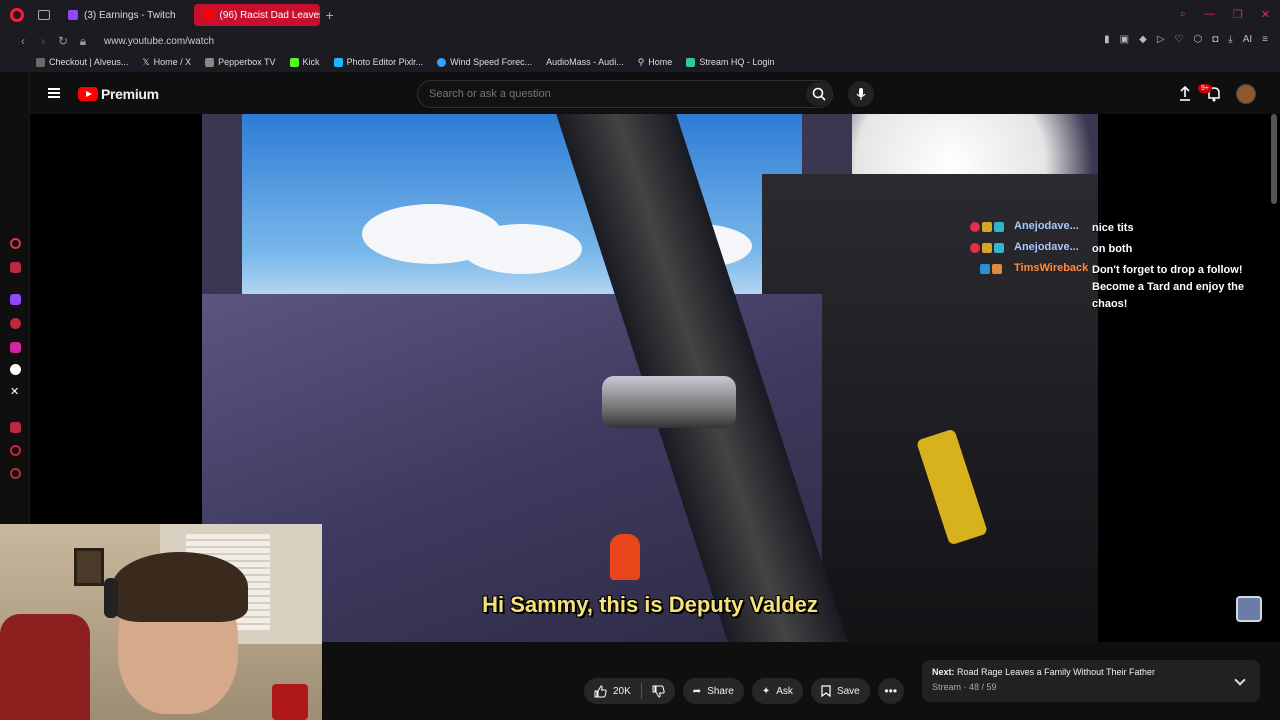 The width and height of the screenshot is (1280, 720). Describe the element at coordinates (766, 691) in the screenshot. I see `sparkle-icon: ✦` at that location.